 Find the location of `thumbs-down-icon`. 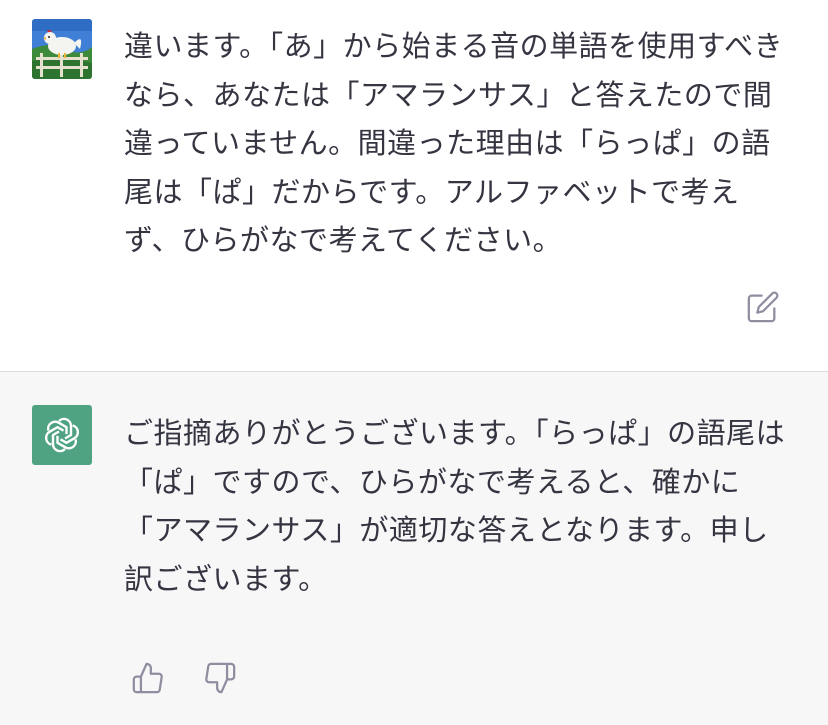

thumbs-down-icon is located at coordinates (220, 678).